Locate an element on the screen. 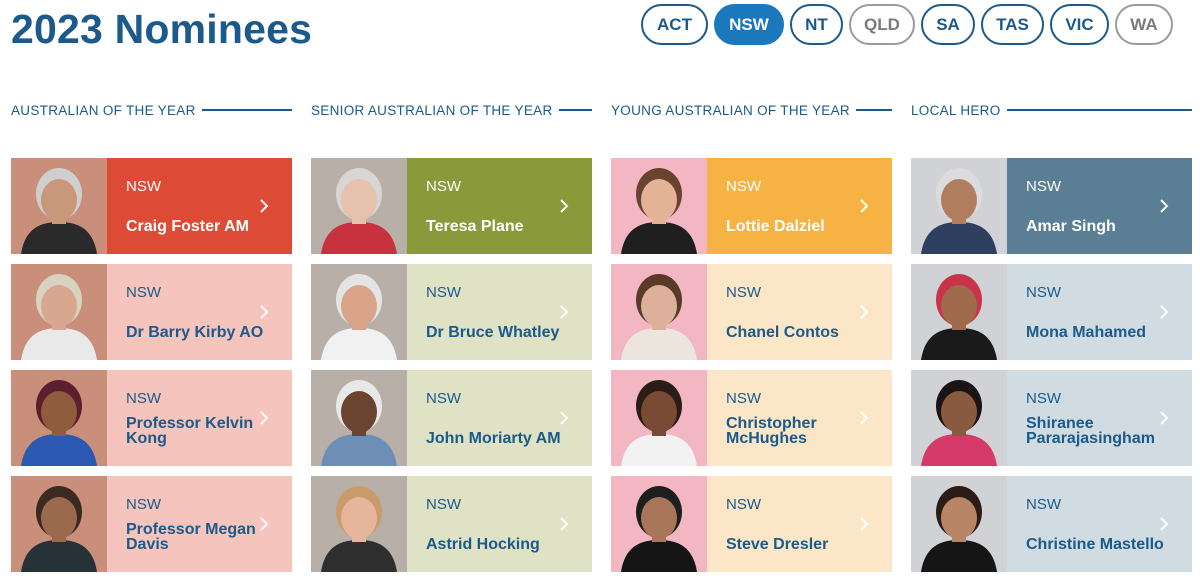 The width and height of the screenshot is (1200, 581). state-filter-label: ACT is located at coordinates (674, 24).